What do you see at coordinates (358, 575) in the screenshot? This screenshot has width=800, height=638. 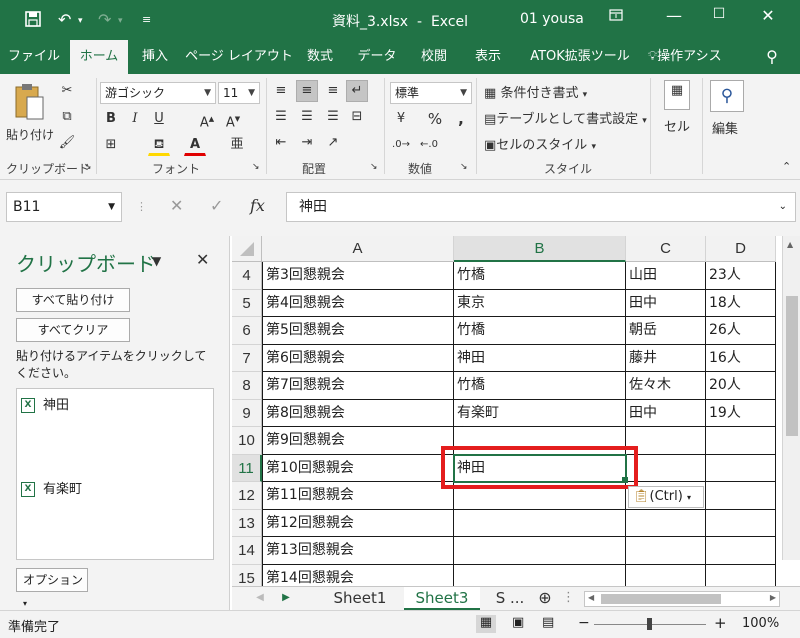 I see `cell-a15: 第14回懇親会` at bounding box center [358, 575].